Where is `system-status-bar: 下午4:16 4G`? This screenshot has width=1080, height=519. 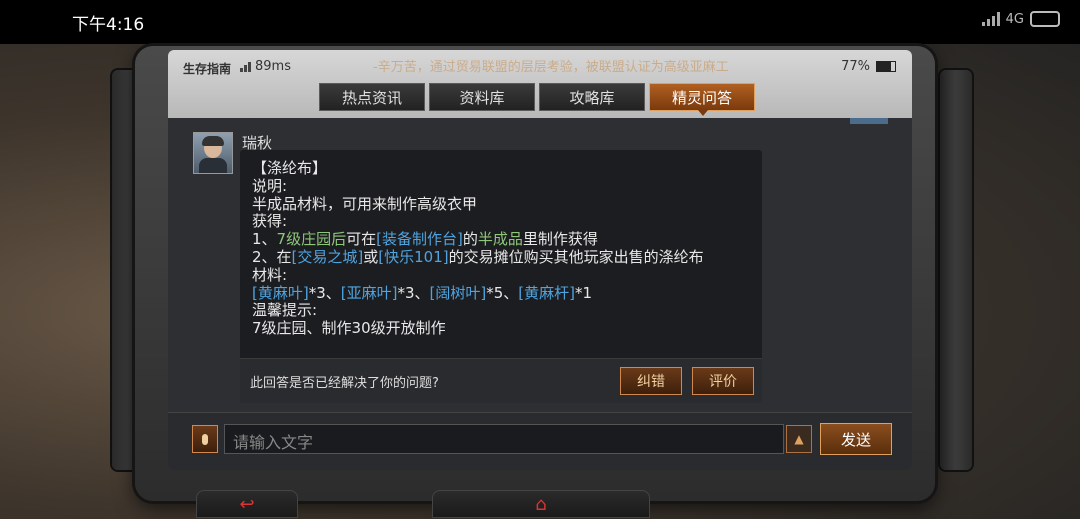
system-status-bar: 下午4:16 4G is located at coordinates (540, 22).